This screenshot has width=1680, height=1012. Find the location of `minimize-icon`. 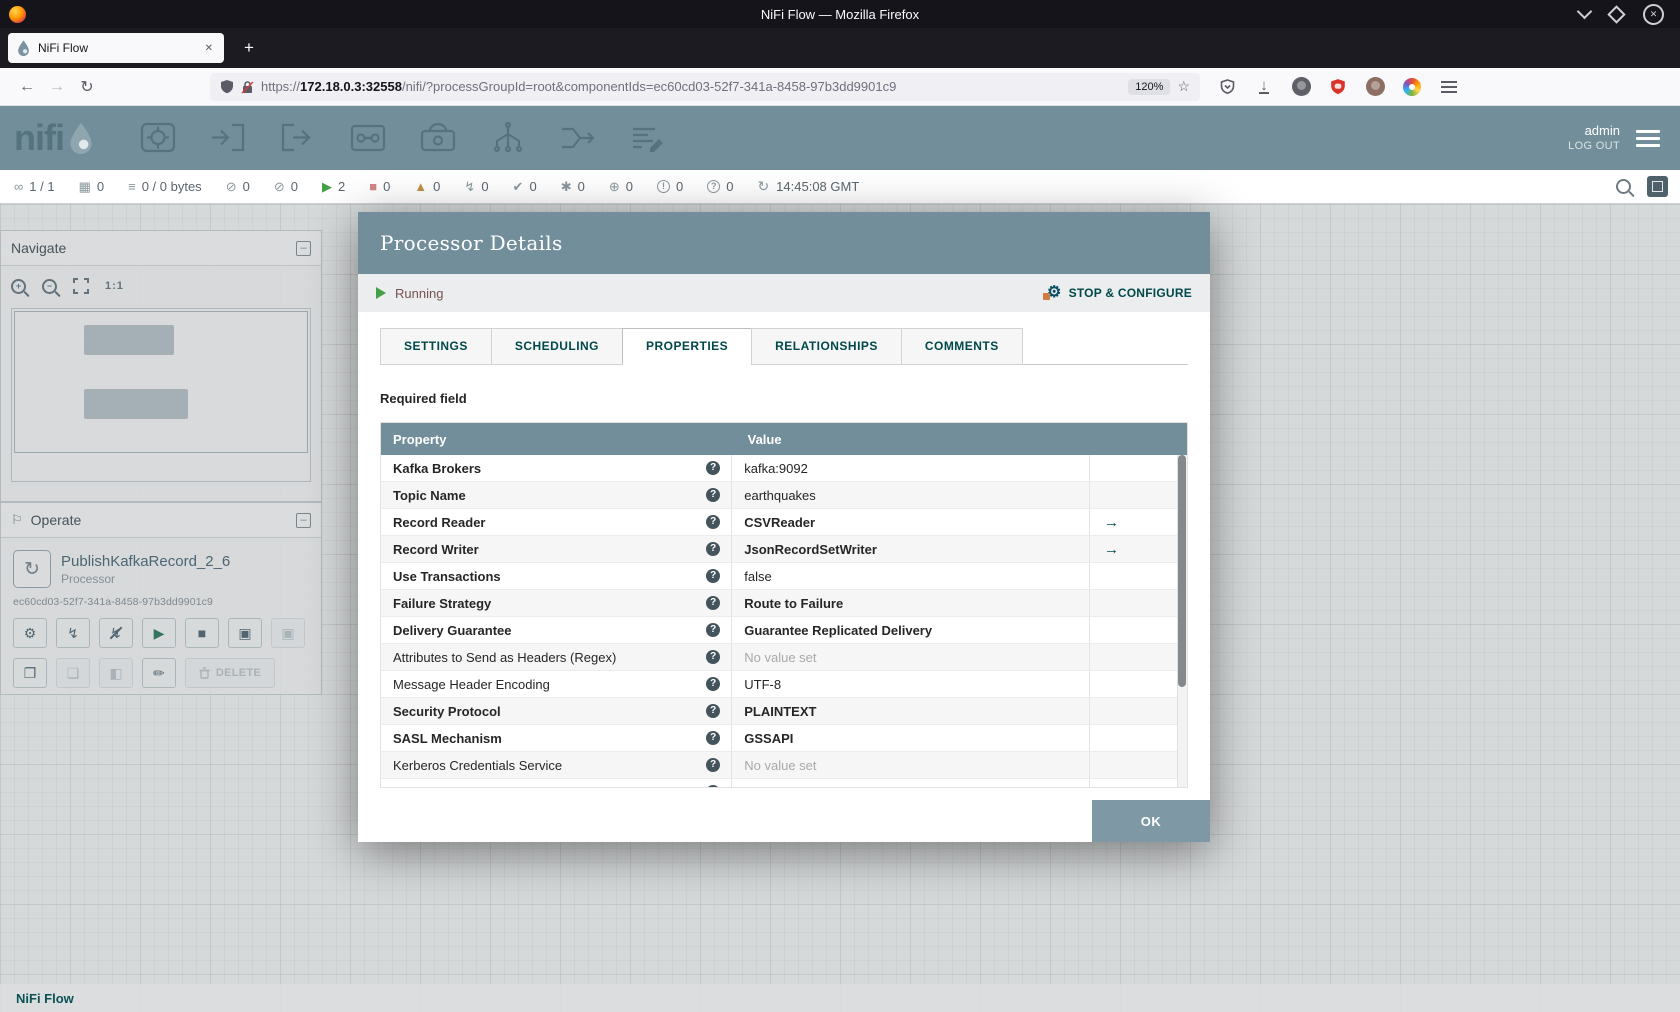

minimize-icon is located at coordinates (1584, 11).